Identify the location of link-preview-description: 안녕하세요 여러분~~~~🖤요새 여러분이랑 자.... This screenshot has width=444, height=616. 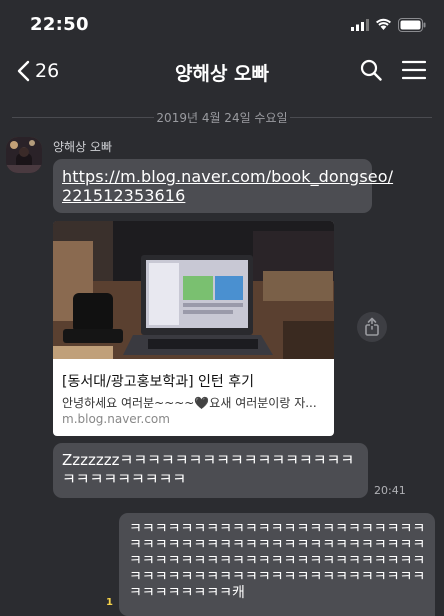
(189, 403).